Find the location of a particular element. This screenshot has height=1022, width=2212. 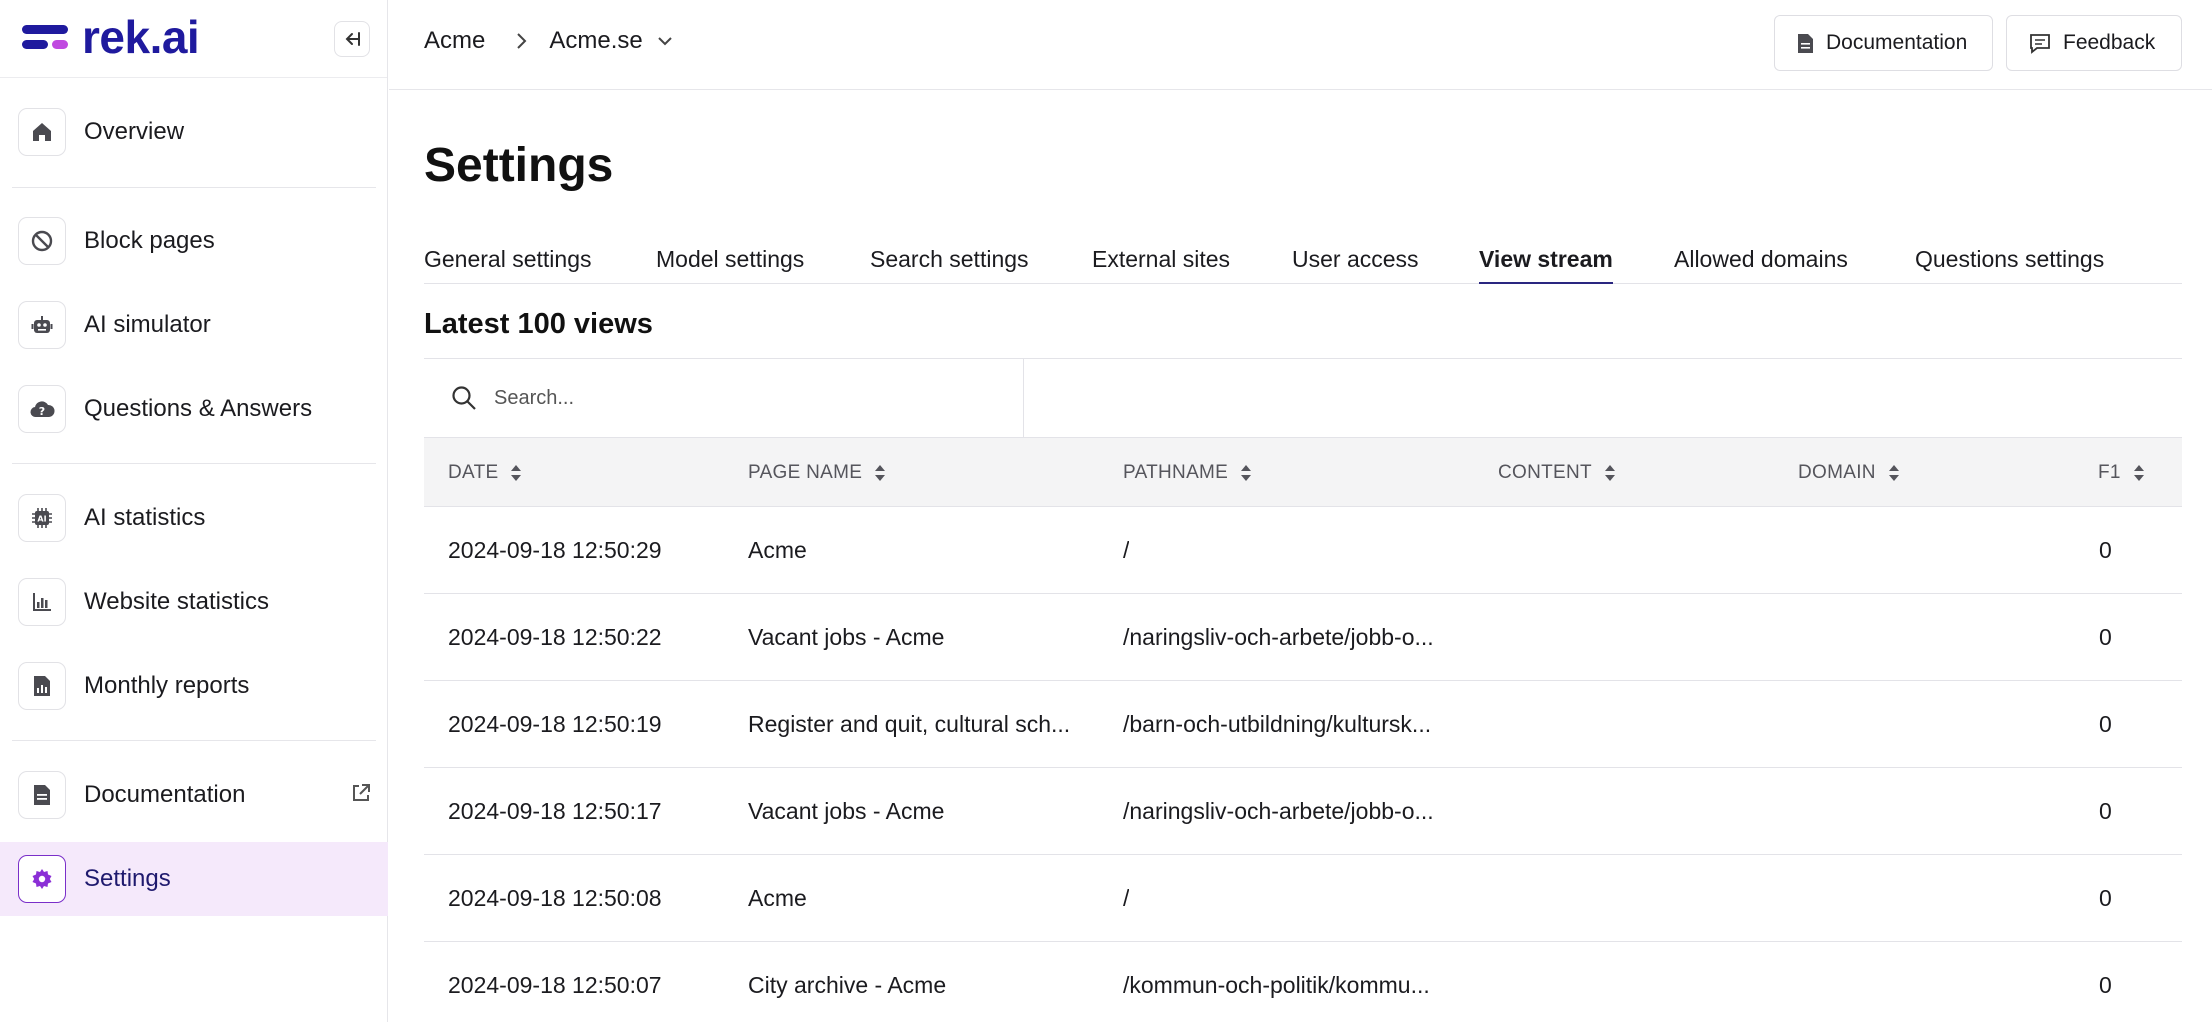

cell-date: 2024-09-18 12:50:22 is located at coordinates (555, 636).